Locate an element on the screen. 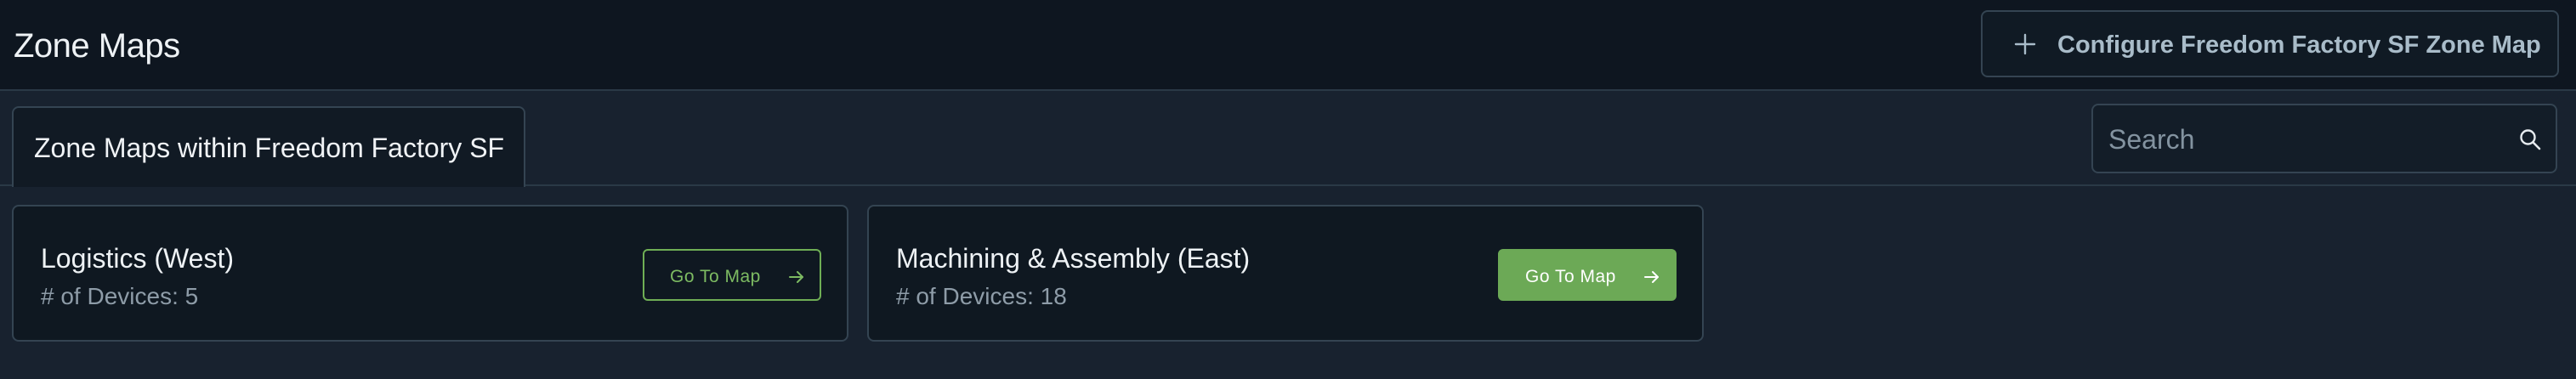  zone-name: Machining & Assembly (East) is located at coordinates (1074, 258).